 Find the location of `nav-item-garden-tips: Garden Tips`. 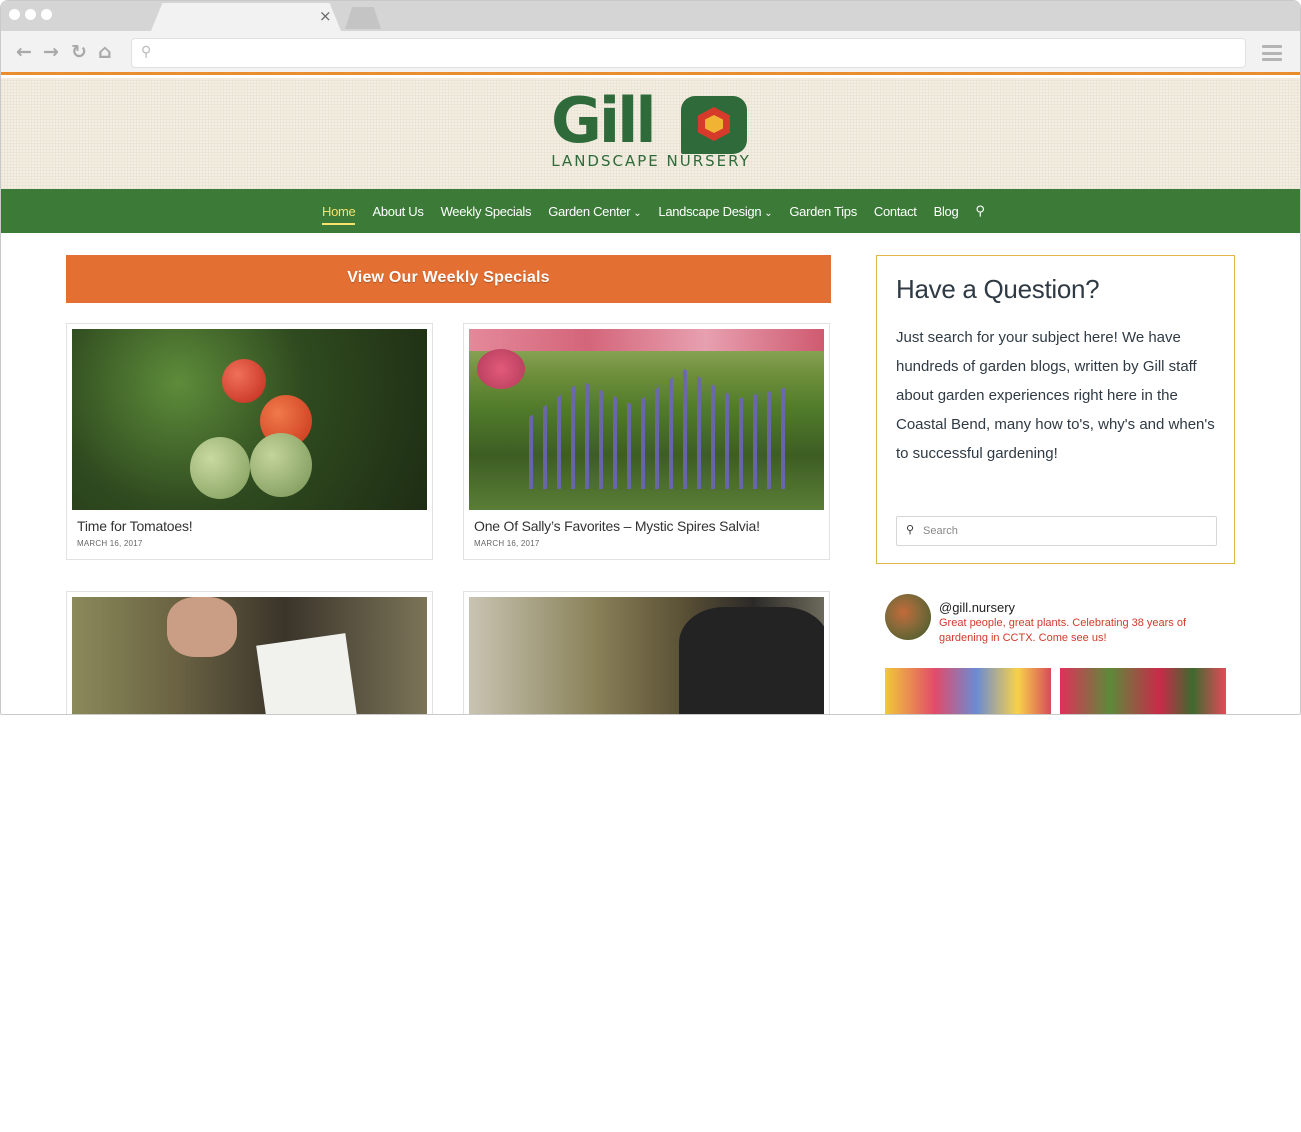

nav-item-garden-tips: Garden Tips is located at coordinates (823, 211).